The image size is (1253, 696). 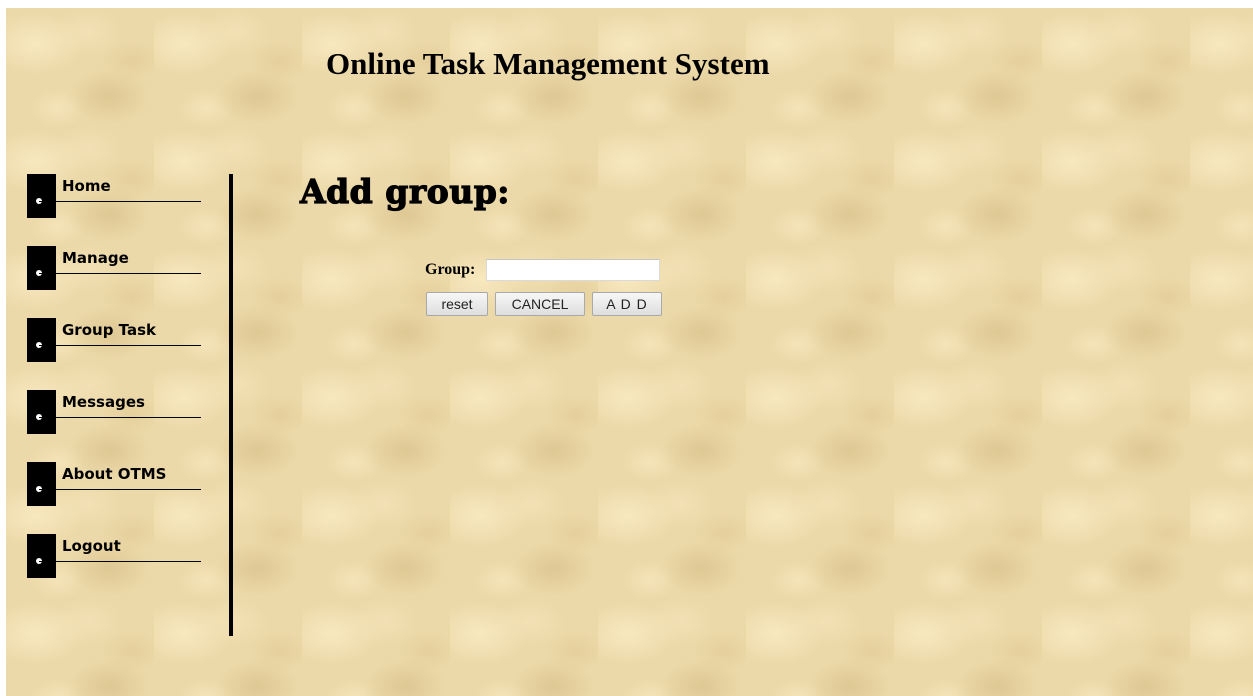 What do you see at coordinates (117, 491) in the screenshot?
I see `sidebar-item-about-otms: About OTMS` at bounding box center [117, 491].